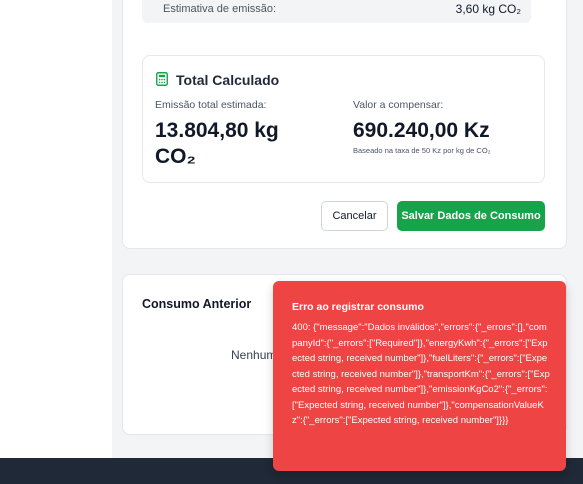 The image size is (583, 484). Describe the element at coordinates (421, 130) in the screenshot. I see `compensation-value: 690.240,00 Kz` at that location.